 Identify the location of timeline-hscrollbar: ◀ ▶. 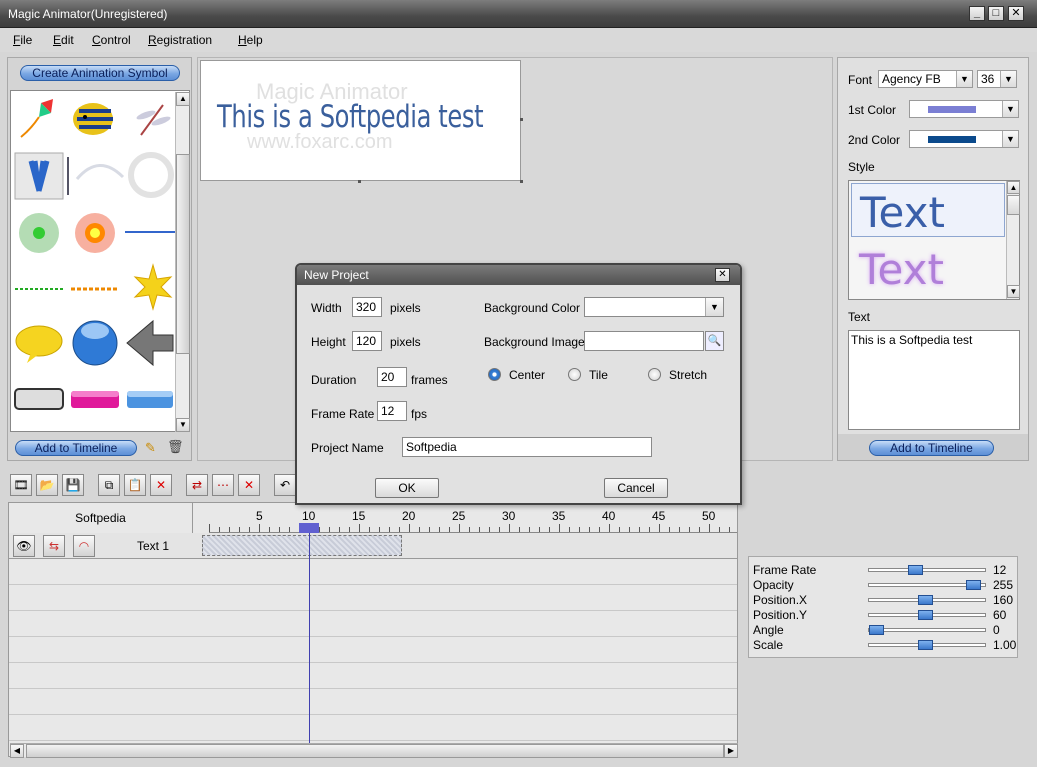
(374, 750).